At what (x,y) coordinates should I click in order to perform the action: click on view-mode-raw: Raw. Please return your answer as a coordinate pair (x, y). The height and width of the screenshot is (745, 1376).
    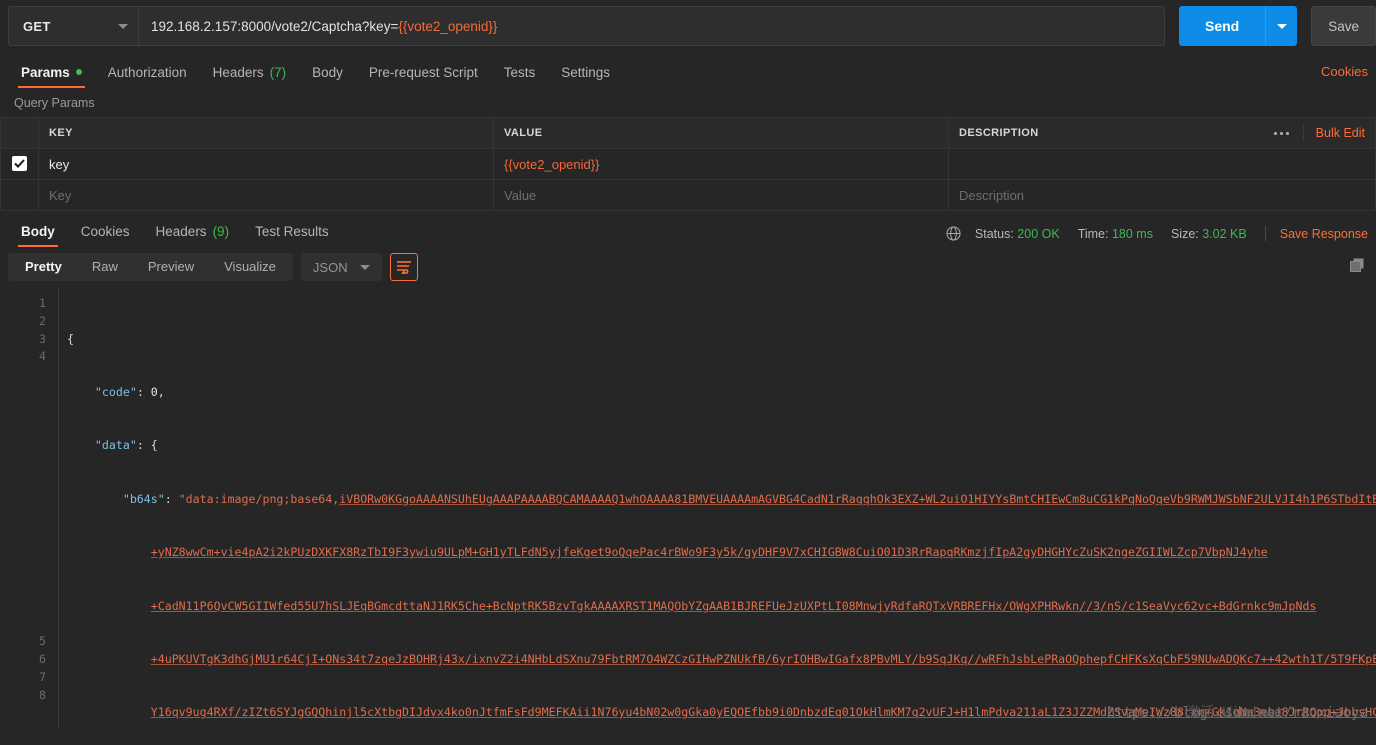
    Looking at the image, I should click on (105, 267).